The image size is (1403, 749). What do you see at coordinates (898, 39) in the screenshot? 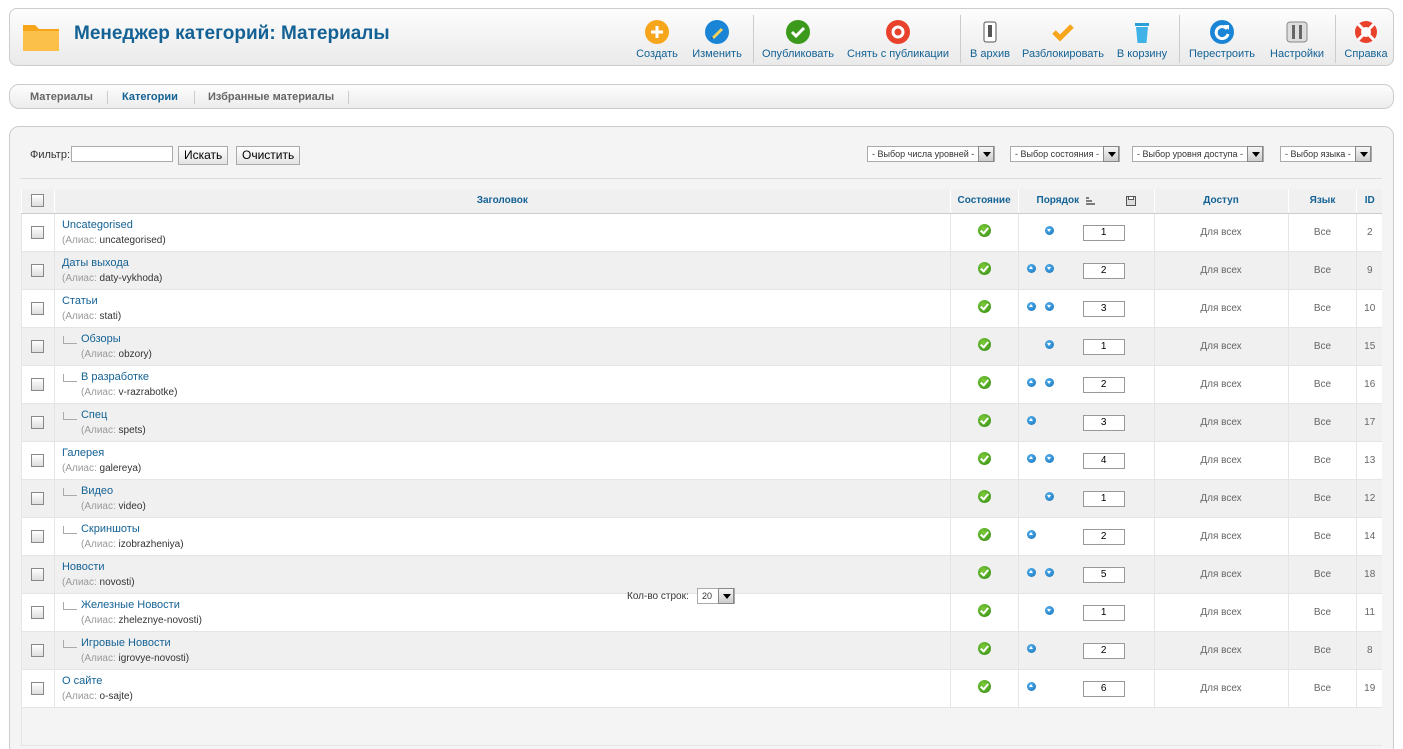
I see `unpublish-button: Снять с публикации` at bounding box center [898, 39].